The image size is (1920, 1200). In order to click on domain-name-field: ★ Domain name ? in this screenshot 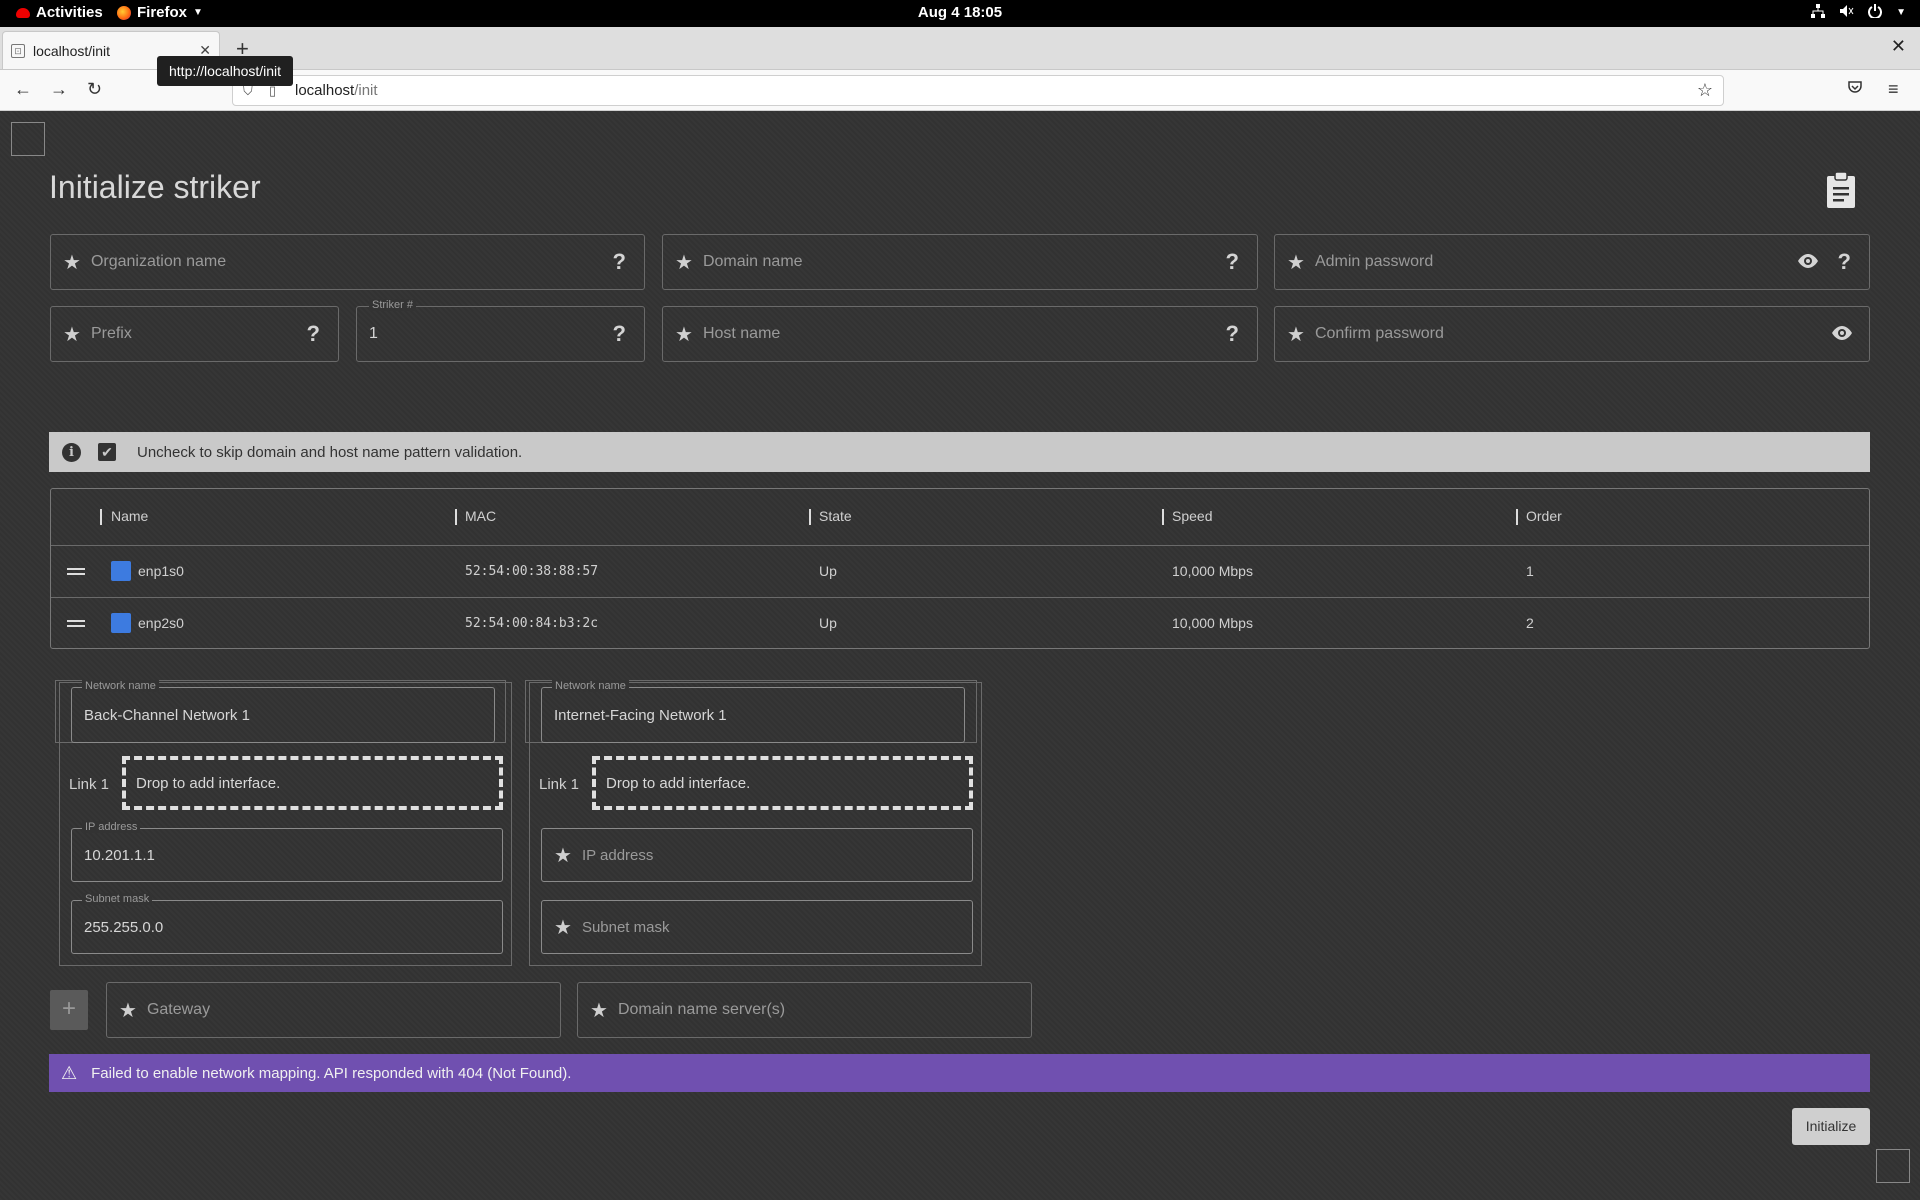, I will do `click(960, 262)`.